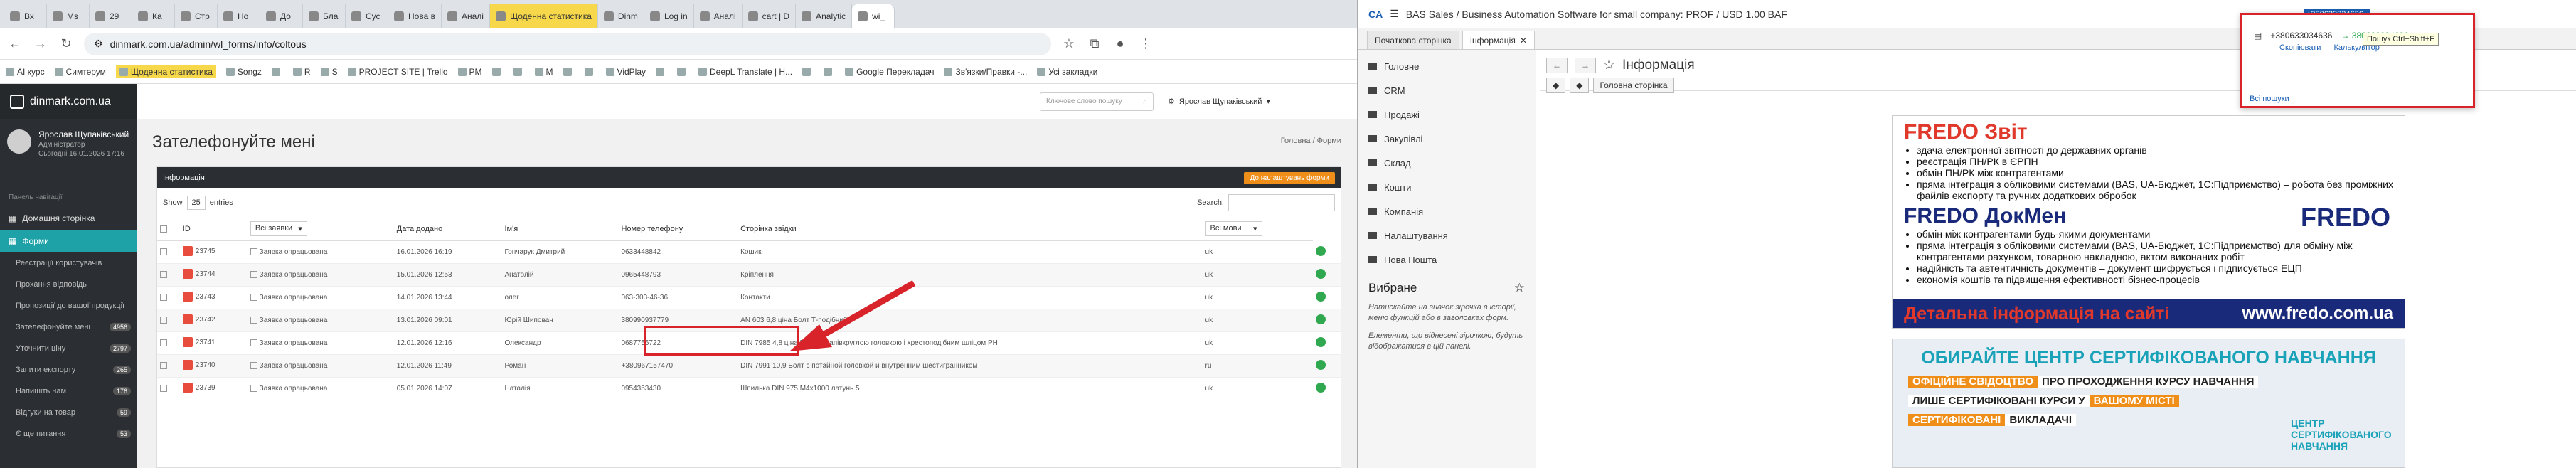 The height and width of the screenshot is (468, 2576). I want to click on browser-tab: cart | D, so click(770, 16).